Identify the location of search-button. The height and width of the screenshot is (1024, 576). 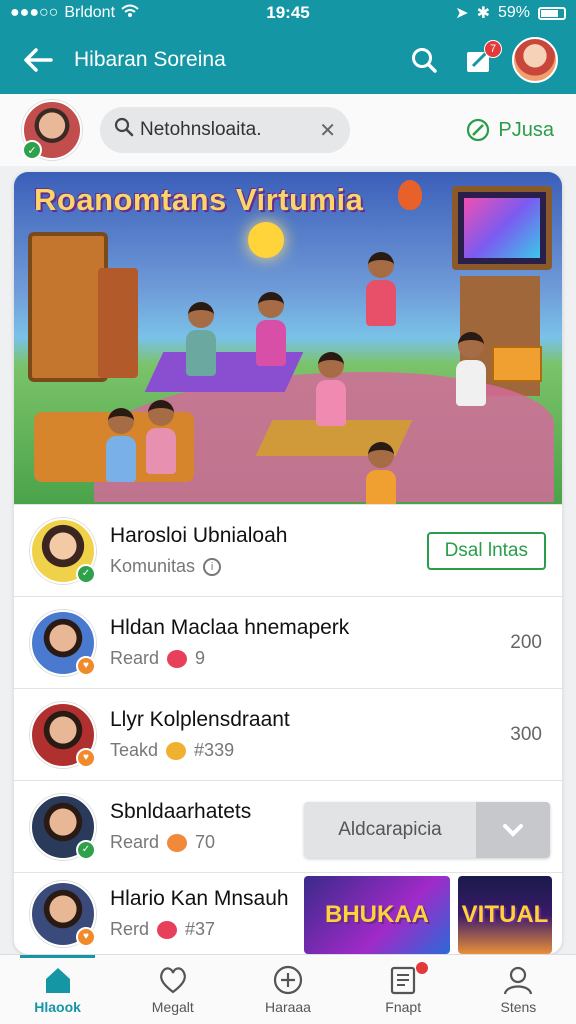
(424, 60).